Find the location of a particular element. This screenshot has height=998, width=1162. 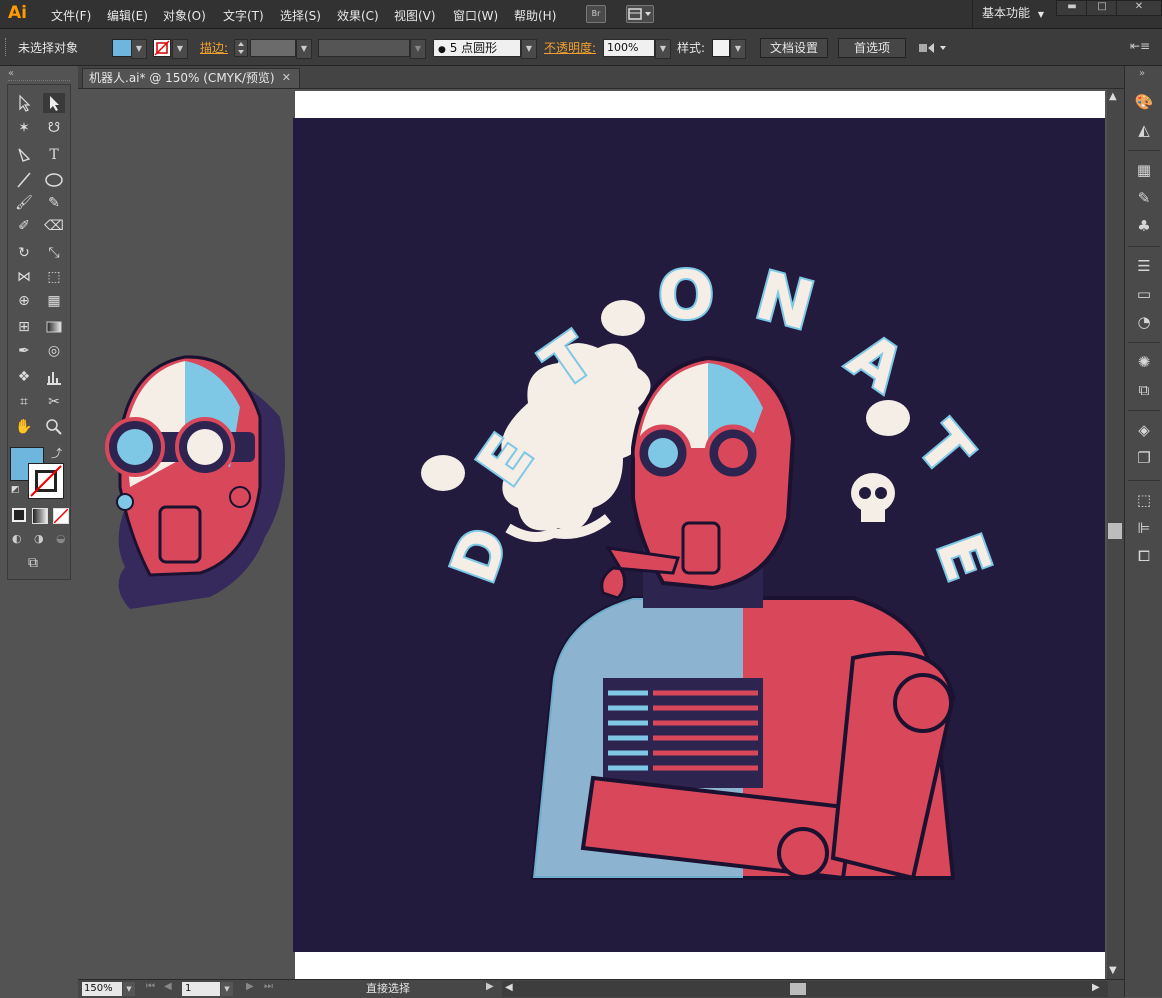

profile-dropdown: ▼ is located at coordinates (418, 49).